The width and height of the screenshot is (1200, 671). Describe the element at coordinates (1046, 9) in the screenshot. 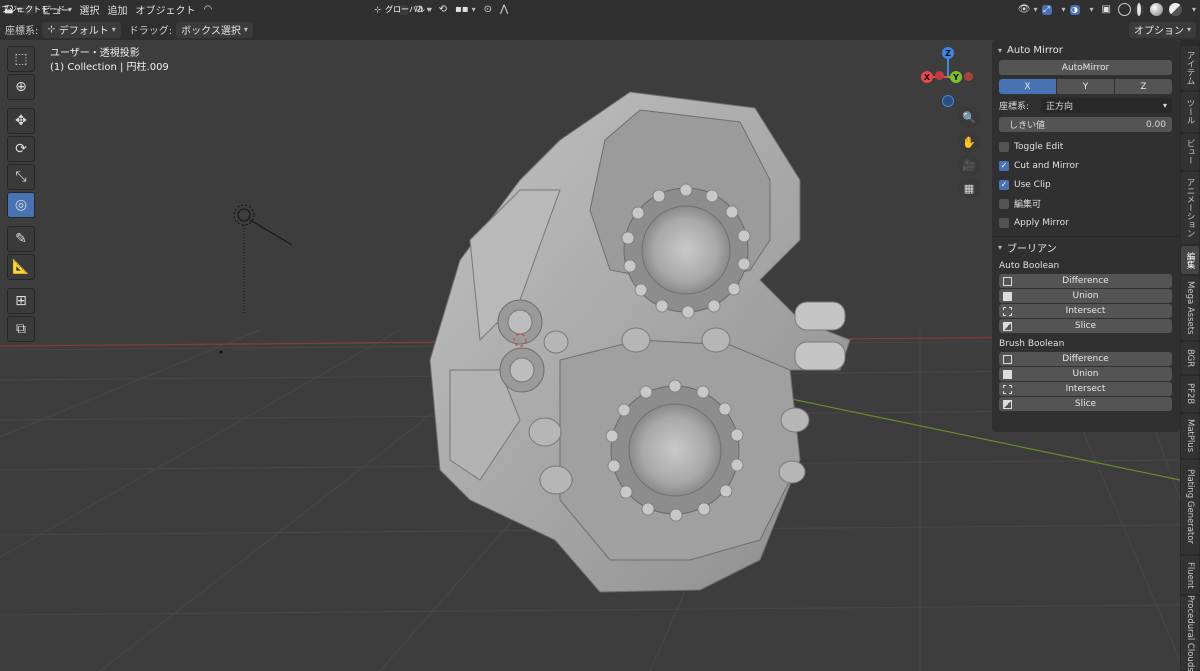

I see `gizmo-toggle-icon: ⤢` at that location.